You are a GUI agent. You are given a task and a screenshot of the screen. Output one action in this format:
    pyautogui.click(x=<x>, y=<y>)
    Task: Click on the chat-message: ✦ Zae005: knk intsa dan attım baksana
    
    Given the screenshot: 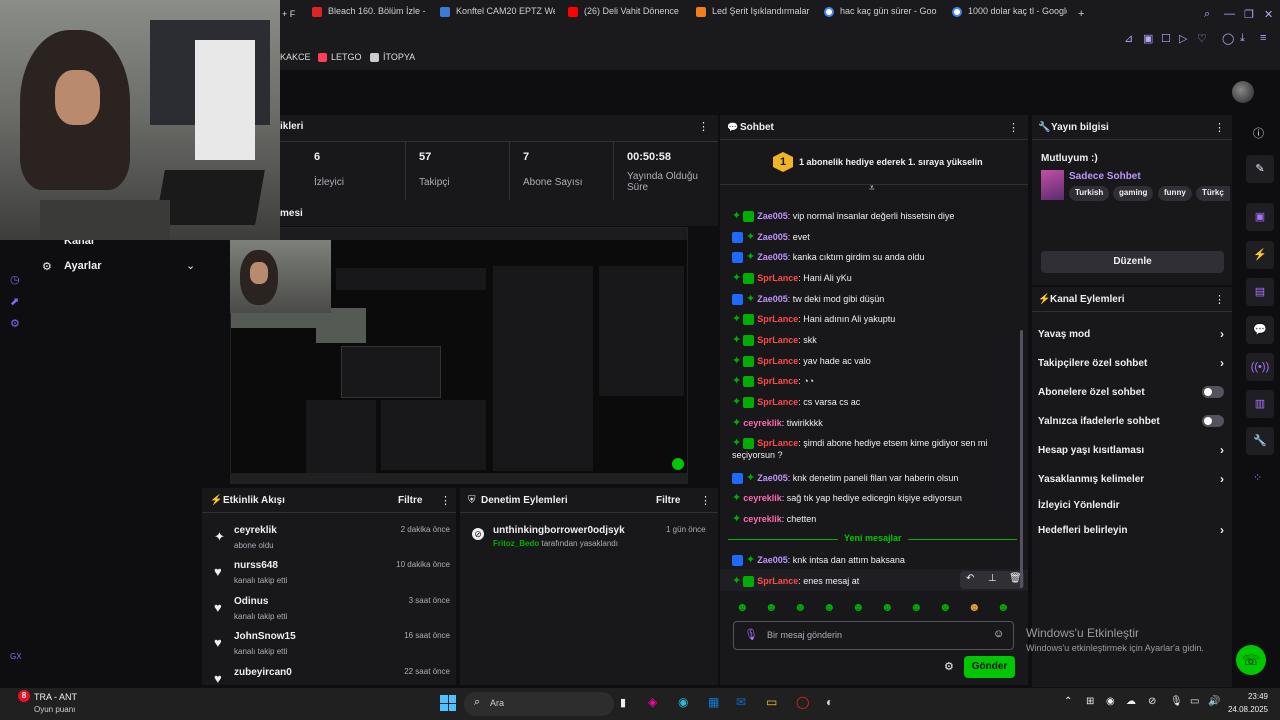 What is the action you would take?
    pyautogui.click(x=877, y=560)
    